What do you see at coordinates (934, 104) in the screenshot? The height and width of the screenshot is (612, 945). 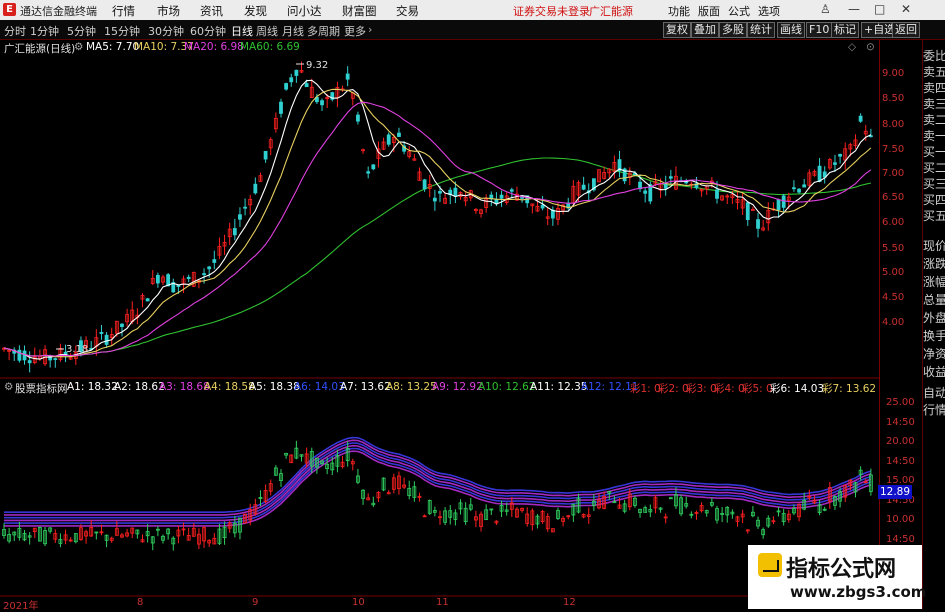 I see `panel-item: 卖三` at bounding box center [934, 104].